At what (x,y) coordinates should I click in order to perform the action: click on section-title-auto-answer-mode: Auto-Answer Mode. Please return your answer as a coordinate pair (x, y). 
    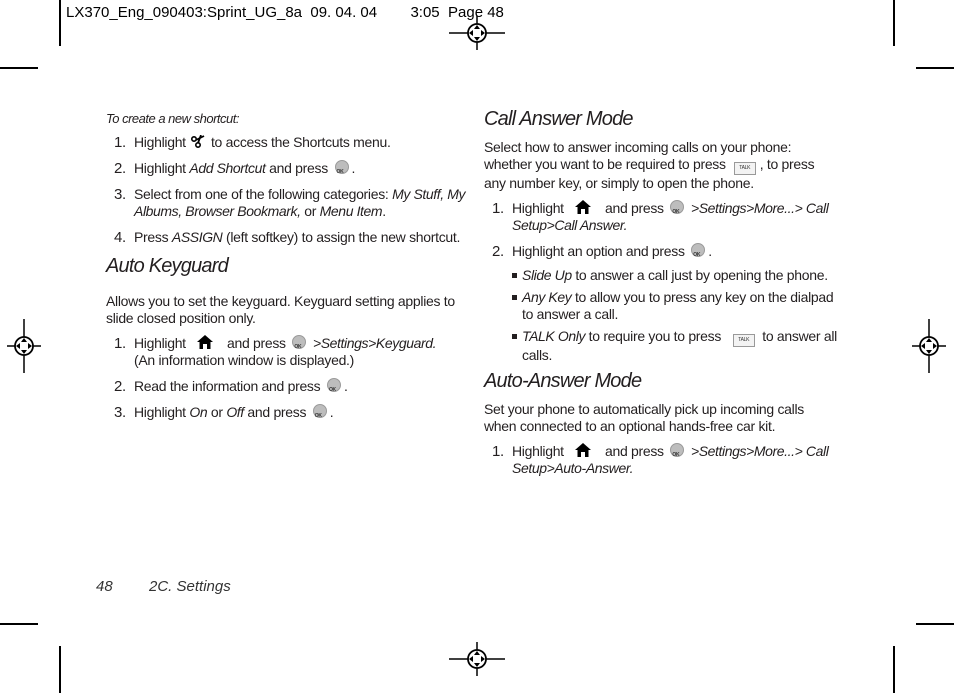
    Looking at the image, I should click on (563, 381).